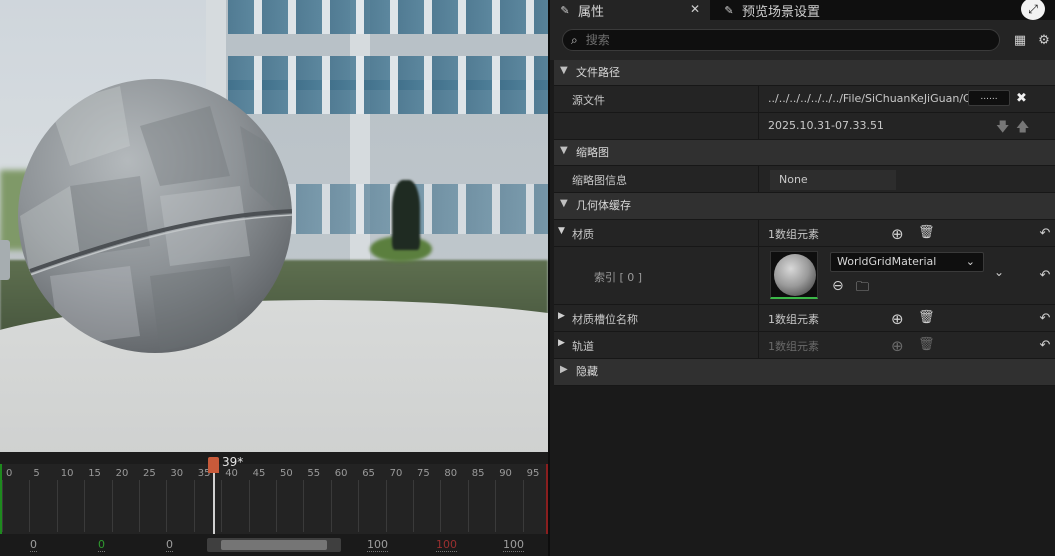 The width and height of the screenshot is (1055, 556). Describe the element at coordinates (583, 234) in the screenshot. I see `property-label: 材质` at that location.